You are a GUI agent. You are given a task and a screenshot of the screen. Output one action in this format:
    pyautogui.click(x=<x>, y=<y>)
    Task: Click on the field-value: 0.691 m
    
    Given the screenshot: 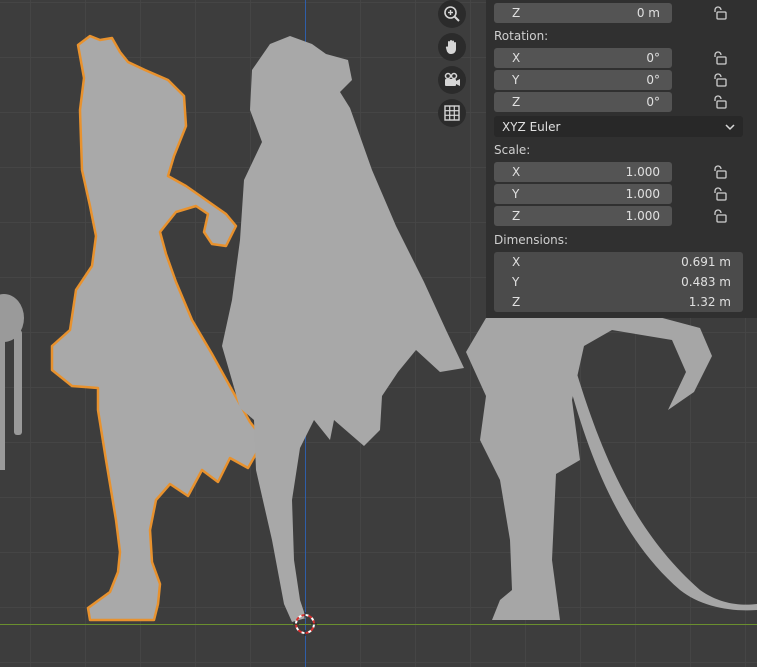 What is the action you would take?
    pyautogui.click(x=706, y=262)
    